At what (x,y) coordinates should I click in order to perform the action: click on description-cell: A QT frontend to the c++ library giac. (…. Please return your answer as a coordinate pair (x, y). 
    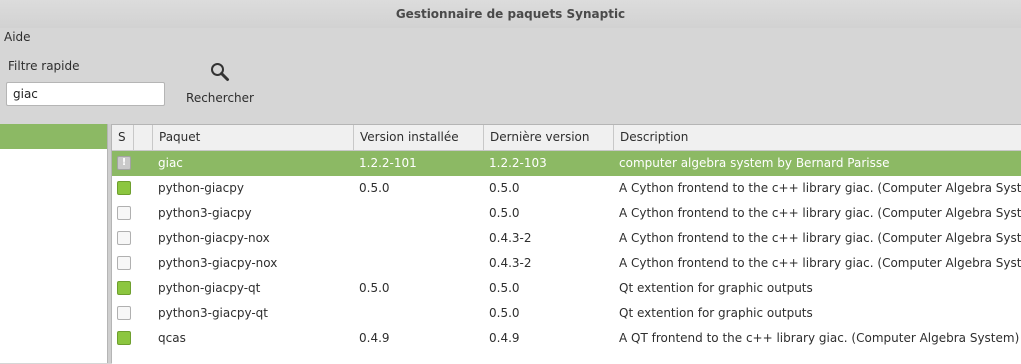
    Looking at the image, I should click on (819, 338).